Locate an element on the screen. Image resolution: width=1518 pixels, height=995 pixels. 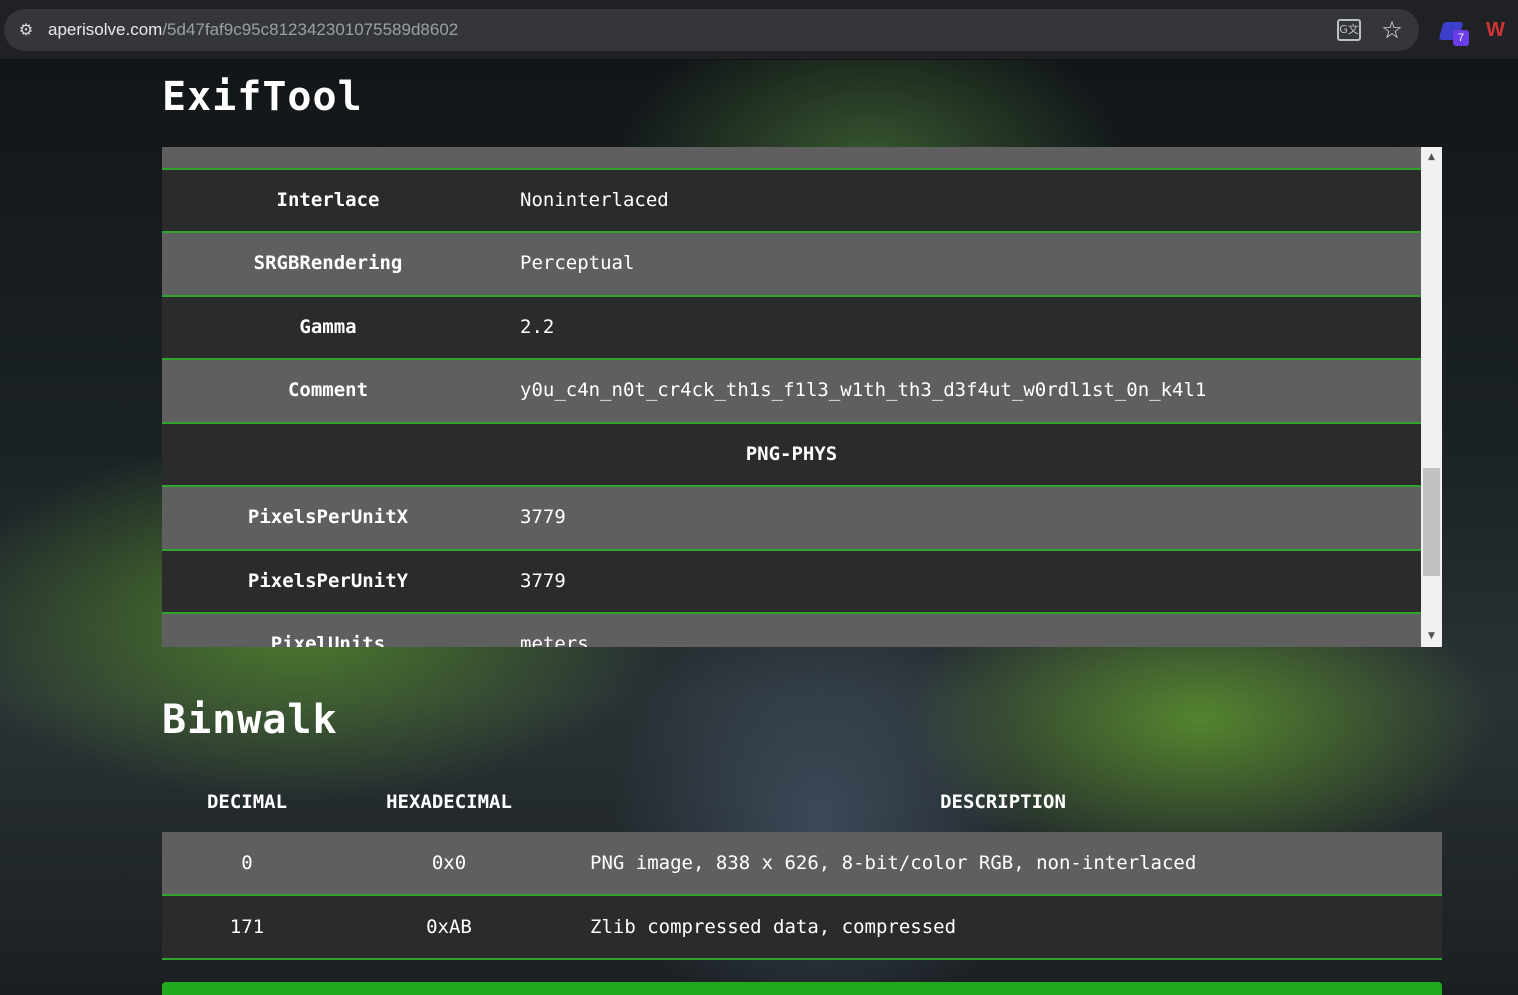
binwalk-table-header: DECIMAL HEXADECIMAL DESCRIPTION is located at coordinates (802, 802).